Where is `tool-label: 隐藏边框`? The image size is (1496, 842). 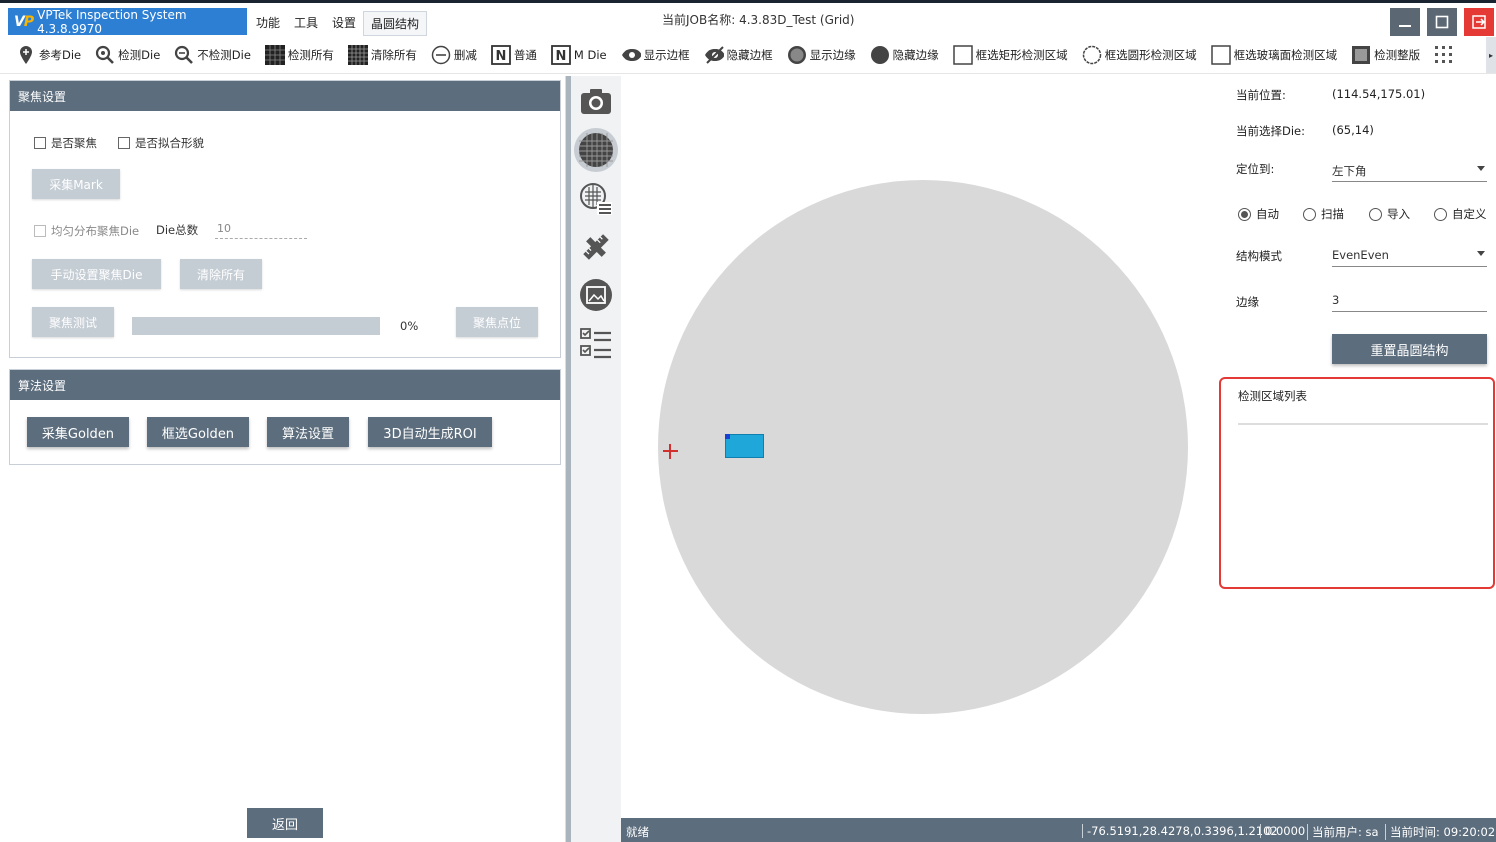 tool-label: 隐藏边框 is located at coordinates (749, 54).